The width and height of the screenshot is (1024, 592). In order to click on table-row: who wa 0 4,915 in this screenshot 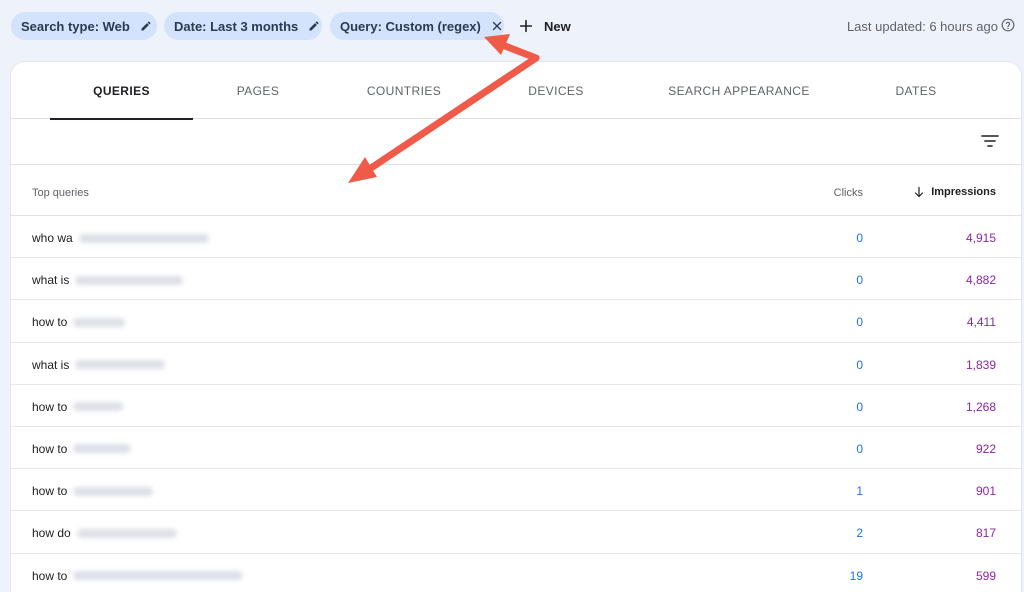, I will do `click(516, 237)`.